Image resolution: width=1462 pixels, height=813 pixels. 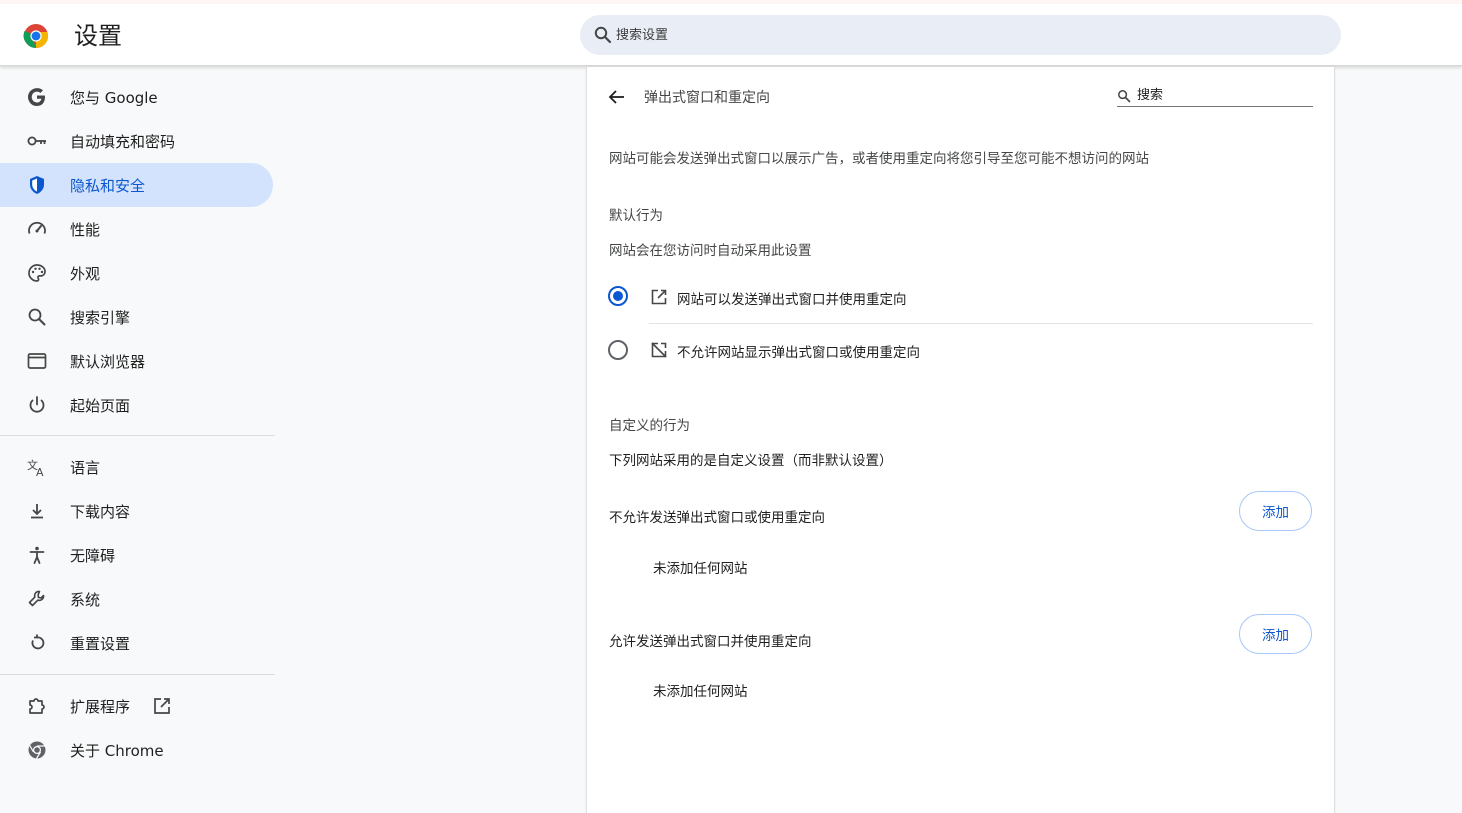 What do you see at coordinates (879, 159) in the screenshot?
I see `page-description: 网站可能会发送弹出式窗口以展示广告，或者使用重定向将您引导至您可能不想访问的网站` at bounding box center [879, 159].